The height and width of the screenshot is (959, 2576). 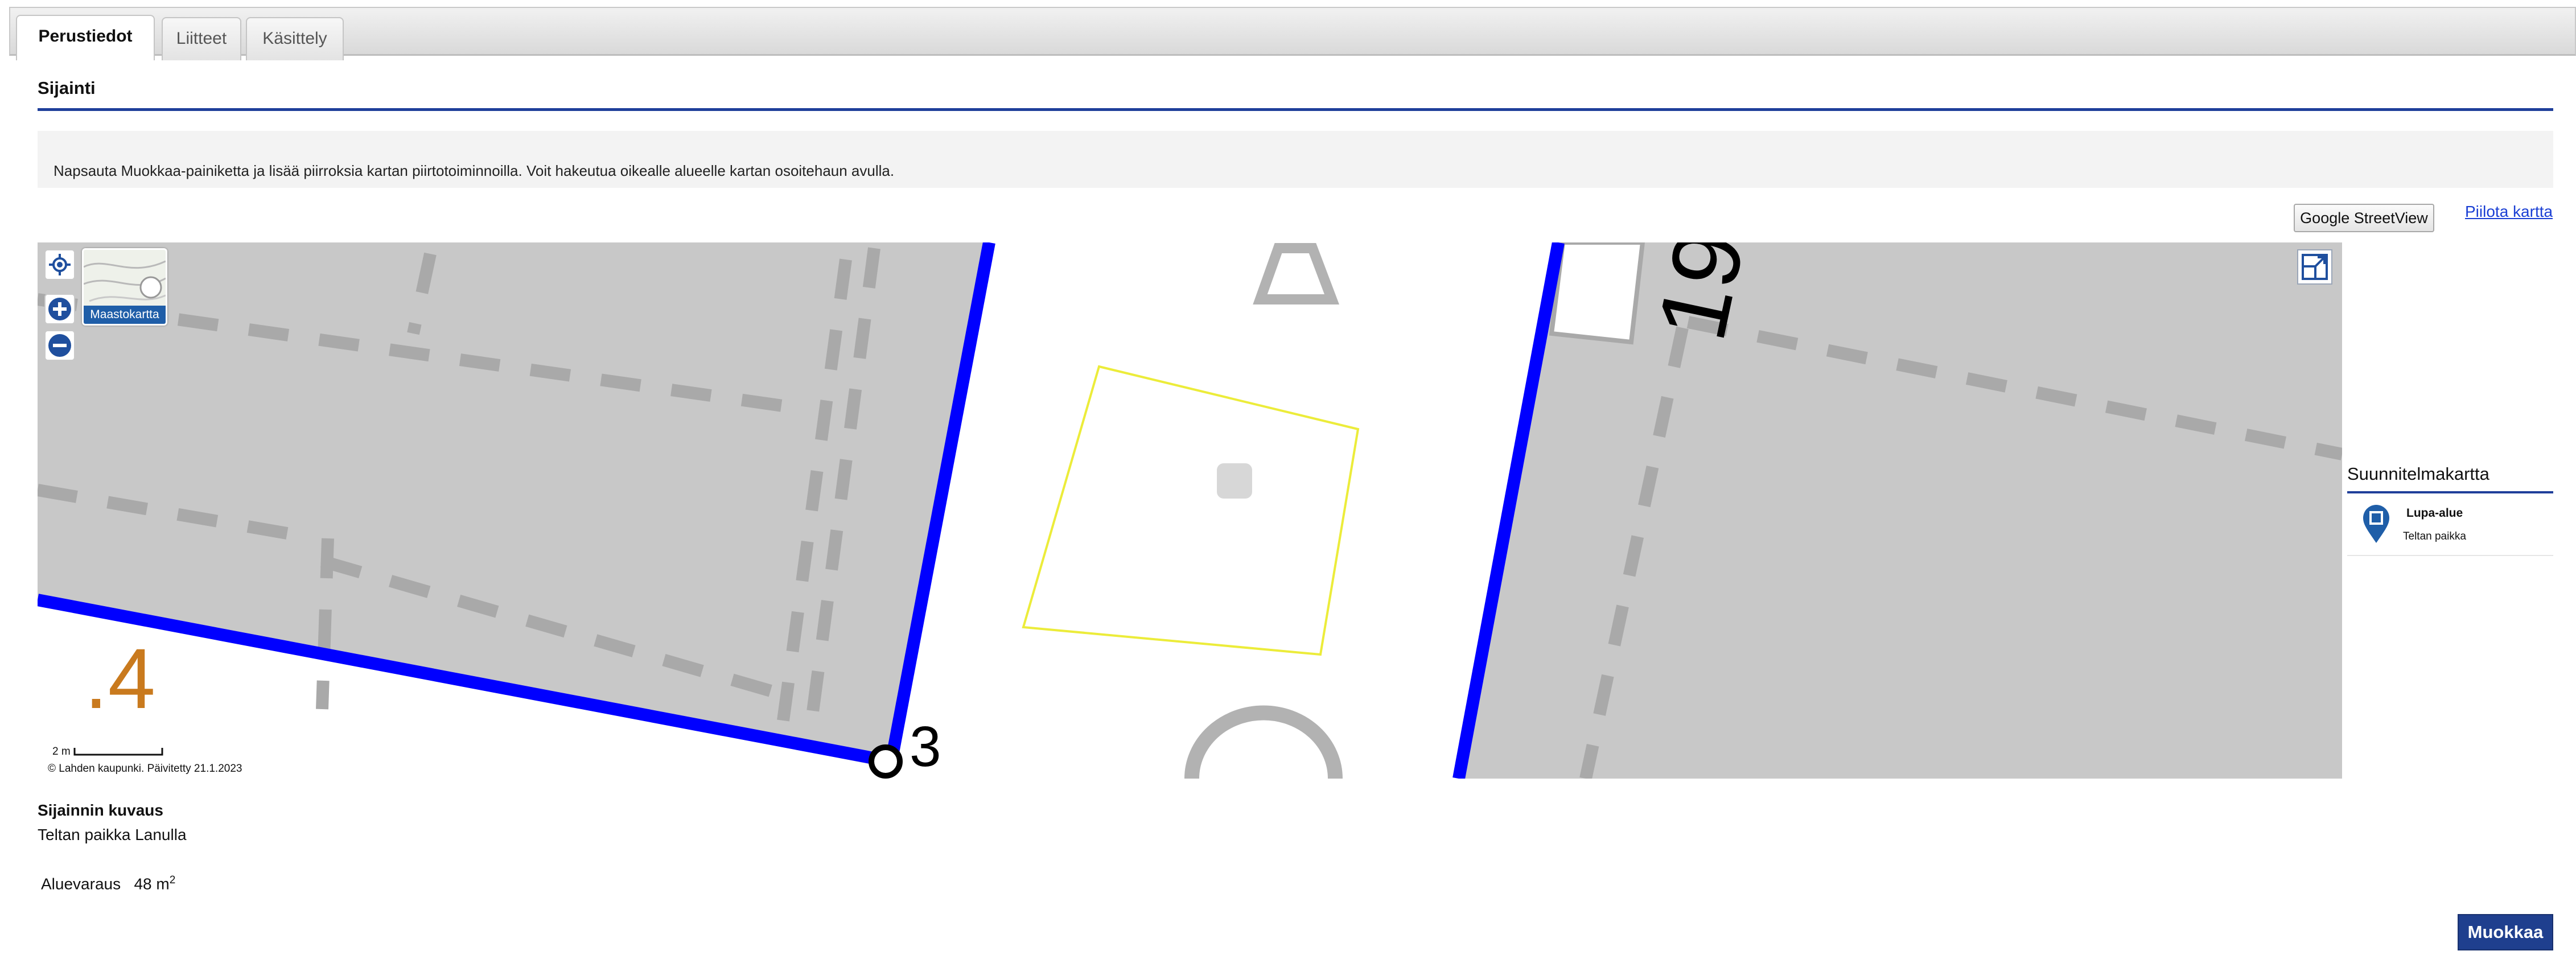 I want to click on area-reservation-label: Aluevaraus, so click(x=81, y=884).